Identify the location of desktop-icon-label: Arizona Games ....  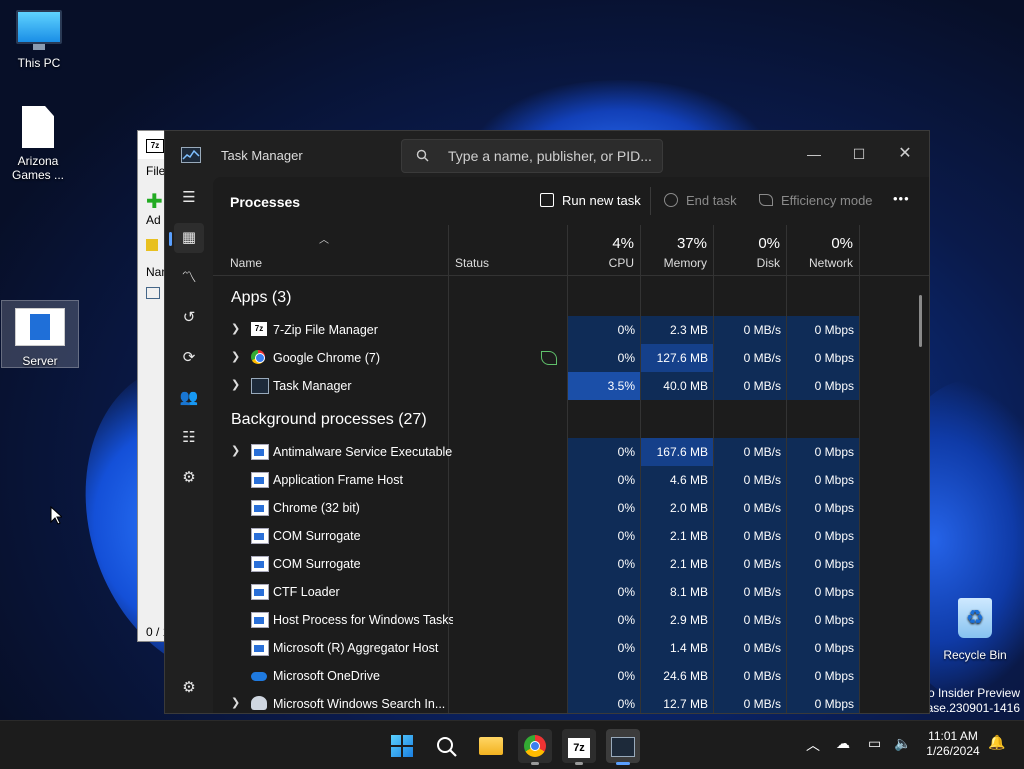
(37, 168).